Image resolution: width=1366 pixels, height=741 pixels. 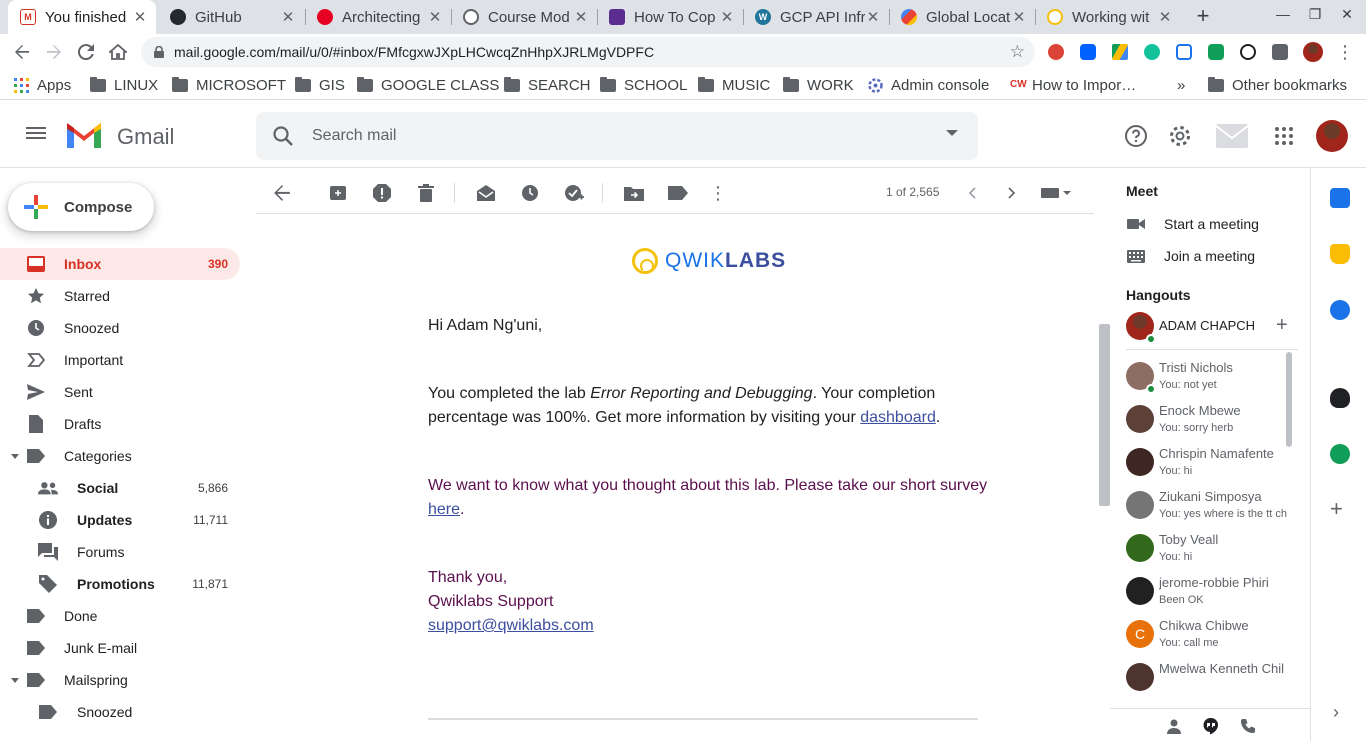 I want to click on app-launcher-mail-icon, so click(x=1232, y=136).